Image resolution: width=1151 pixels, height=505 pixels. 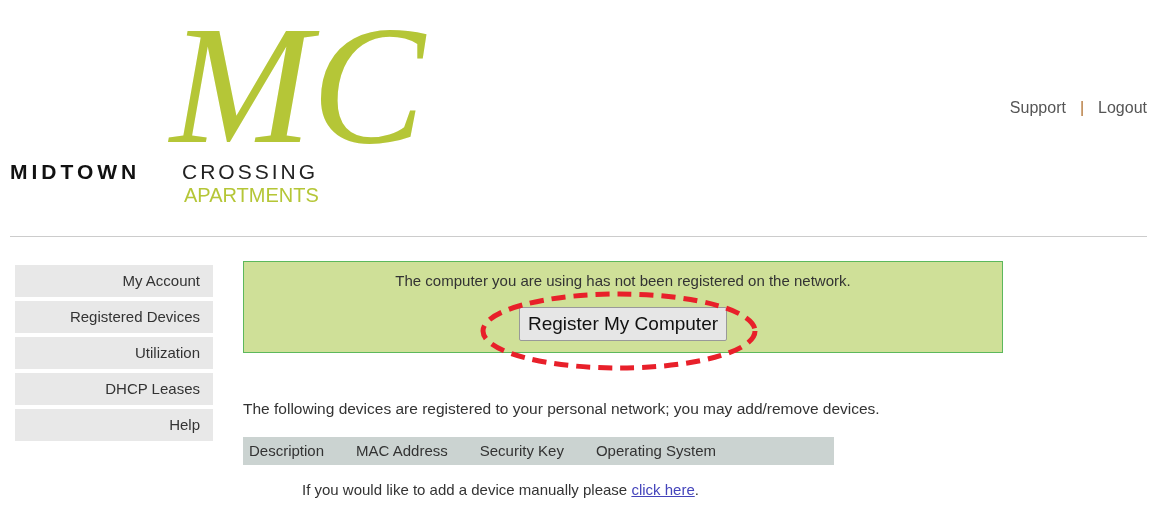 I want to click on sidebar-item: My Account, so click(x=114, y=281).